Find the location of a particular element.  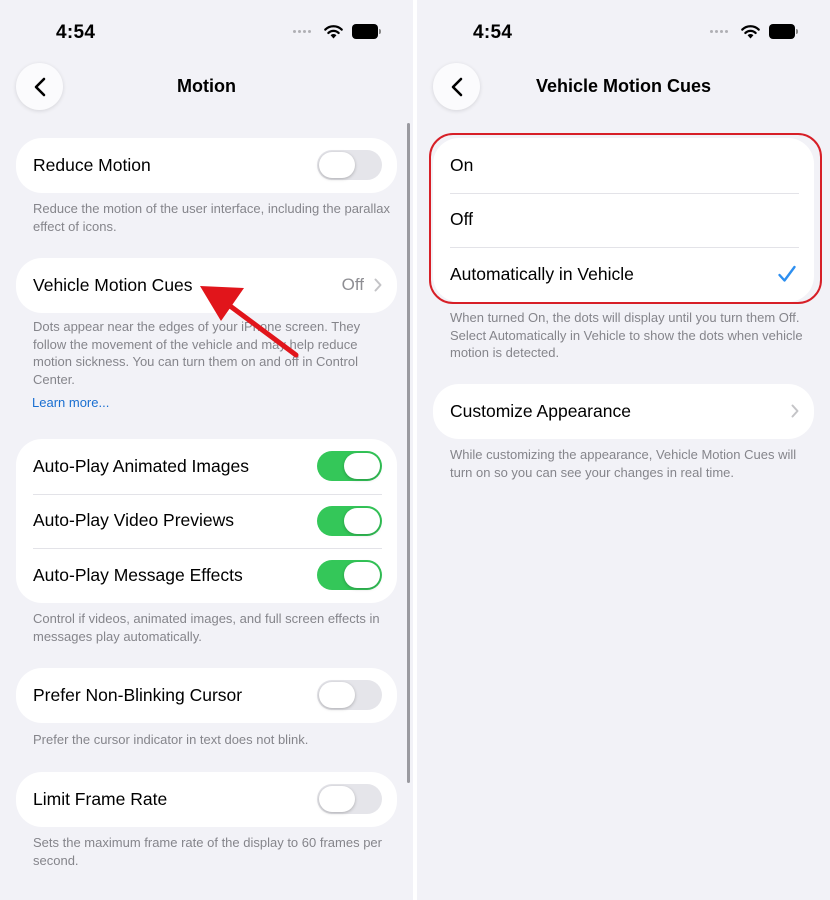

page-title: Vehicle Motion Cues is located at coordinates (623, 86).